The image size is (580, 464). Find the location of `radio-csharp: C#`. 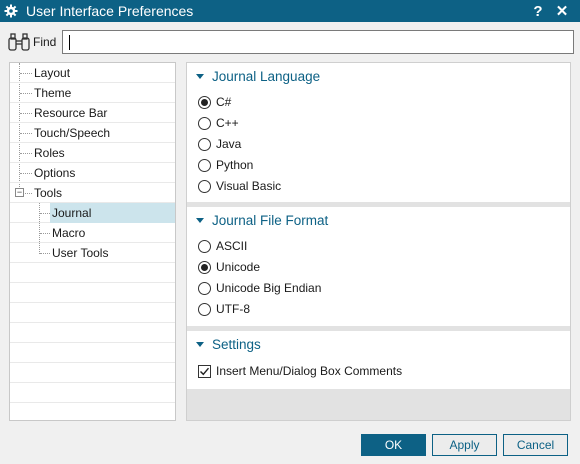

radio-csharp: C# is located at coordinates (214, 102).